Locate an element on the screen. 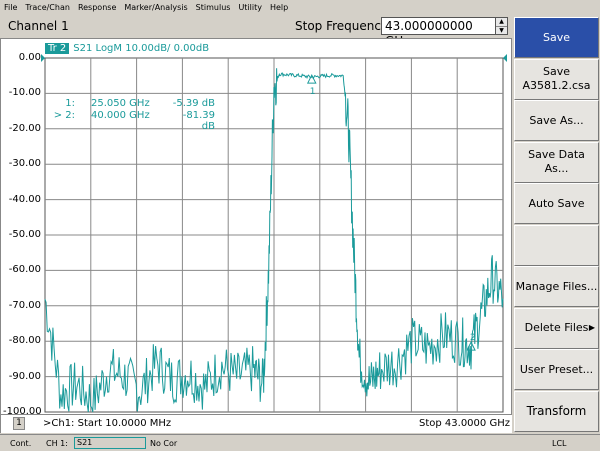  status-mode: Cont. is located at coordinates (21, 443).